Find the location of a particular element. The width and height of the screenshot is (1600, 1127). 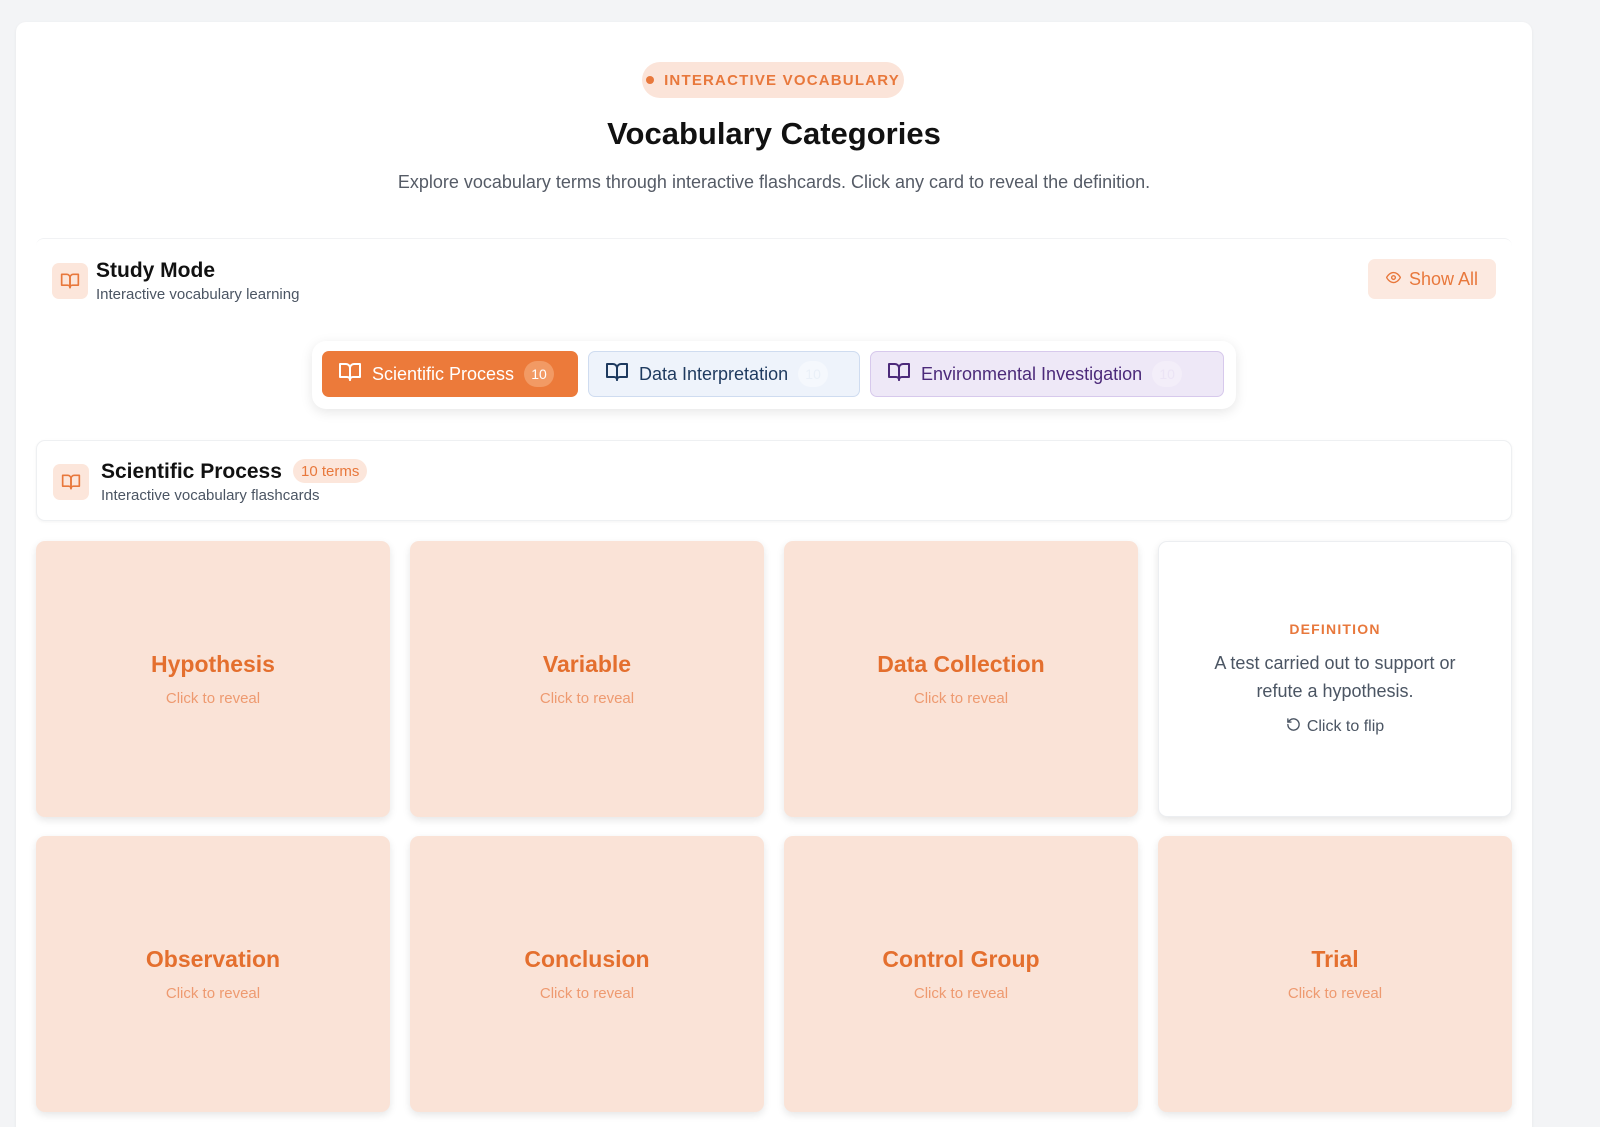

flashcard-hypothesis: Hypothesis Click to reveal is located at coordinates (213, 679).